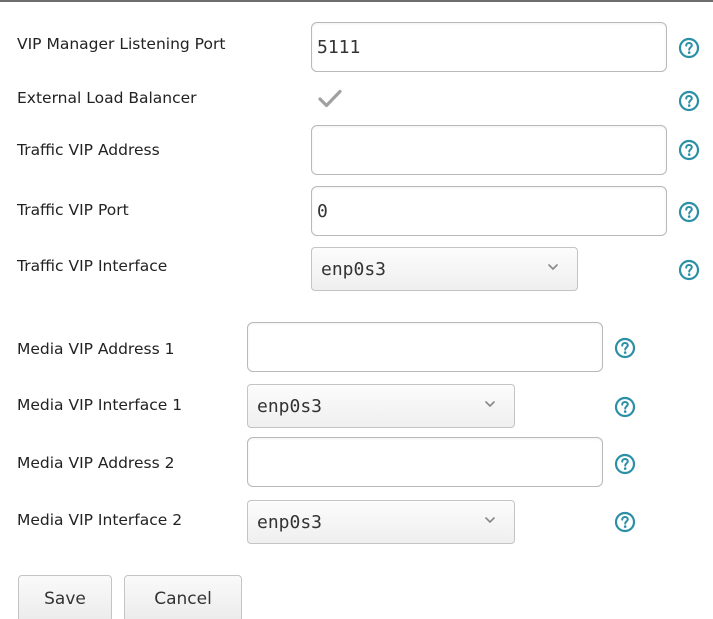 Image resolution: width=713 pixels, height=619 pixels. What do you see at coordinates (354, 269) in the screenshot?
I see `traffic-vip-interface-value: enp0s3` at bounding box center [354, 269].